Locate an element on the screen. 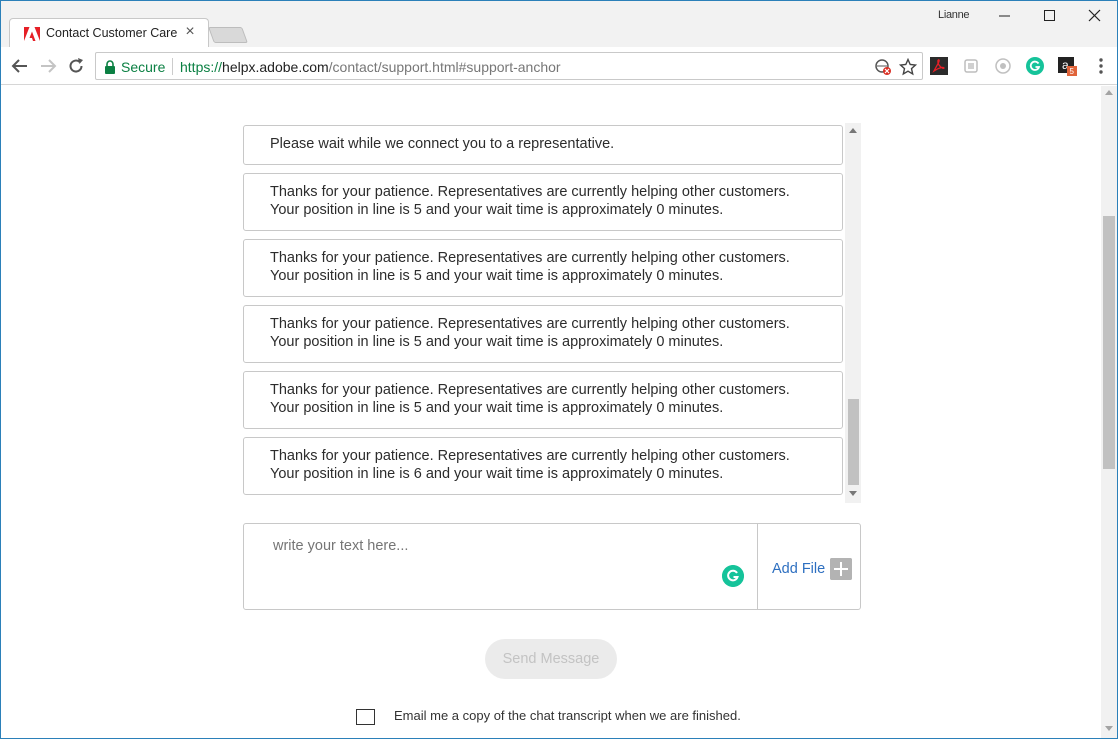 This screenshot has height=739, width=1118. url-host: helpx.adobe.com is located at coordinates (275, 67).